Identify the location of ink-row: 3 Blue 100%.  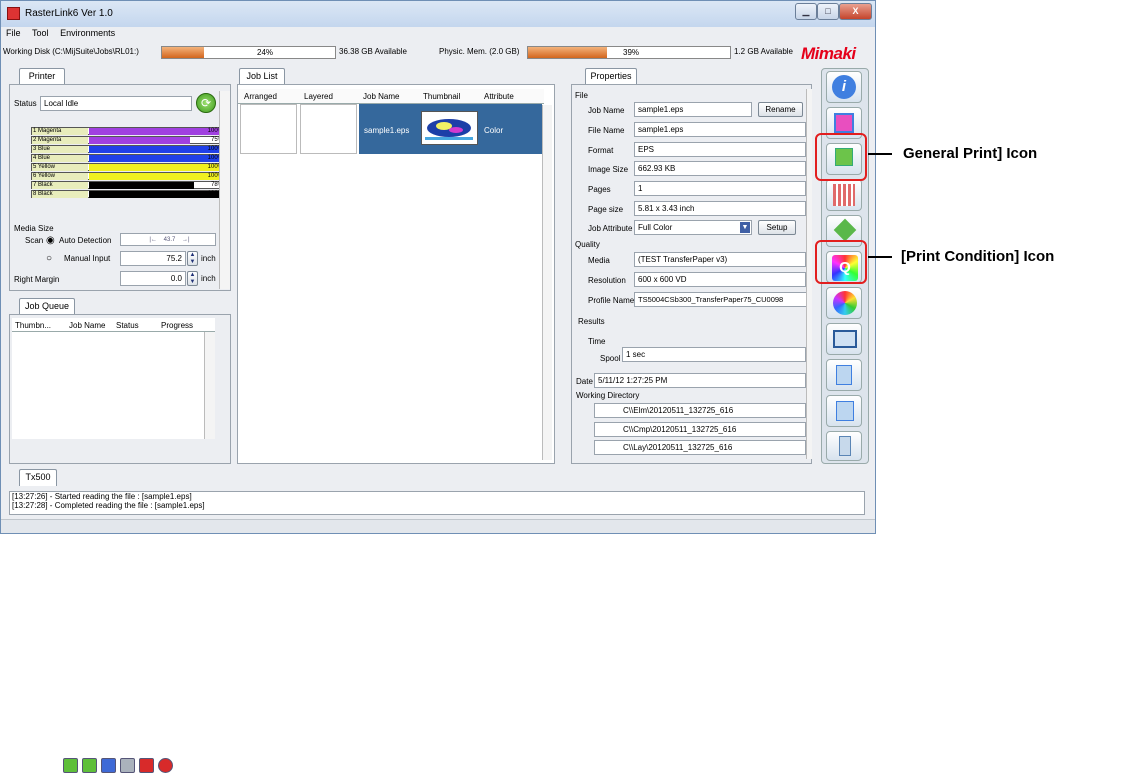
(128, 149).